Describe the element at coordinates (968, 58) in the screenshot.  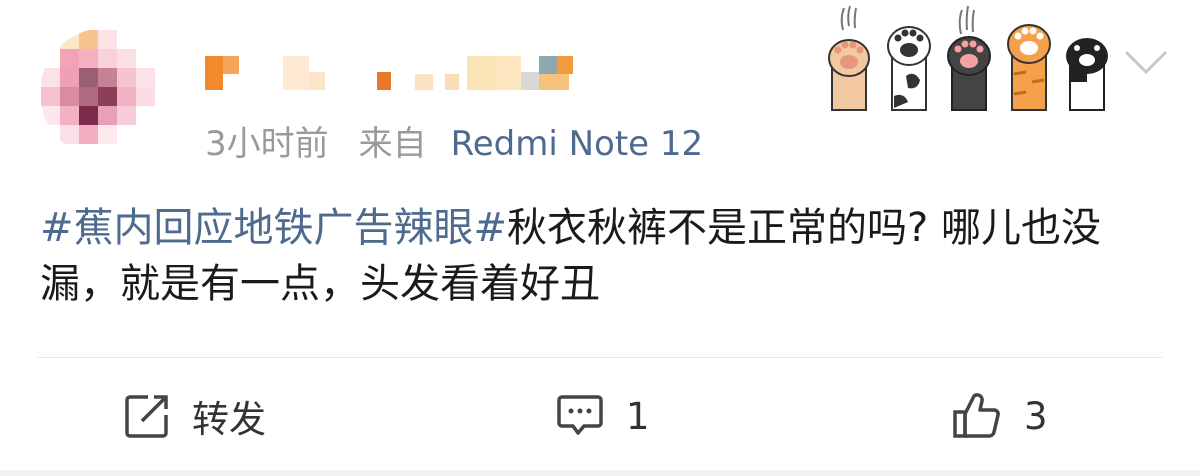
I see `cat-paws-icon` at that location.